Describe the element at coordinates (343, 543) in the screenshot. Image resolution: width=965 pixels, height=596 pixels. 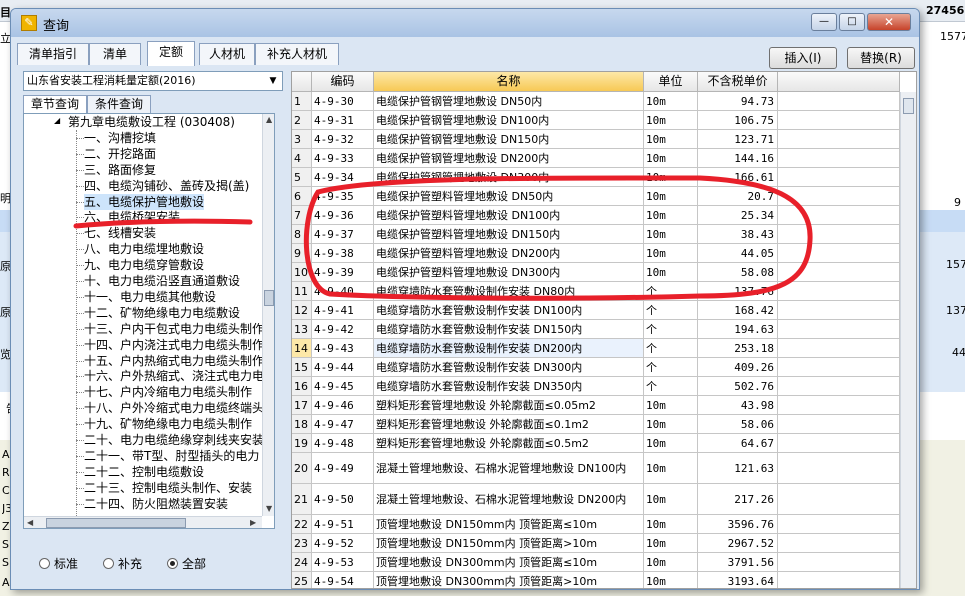
I see `row-code: 4-9-52` at that location.